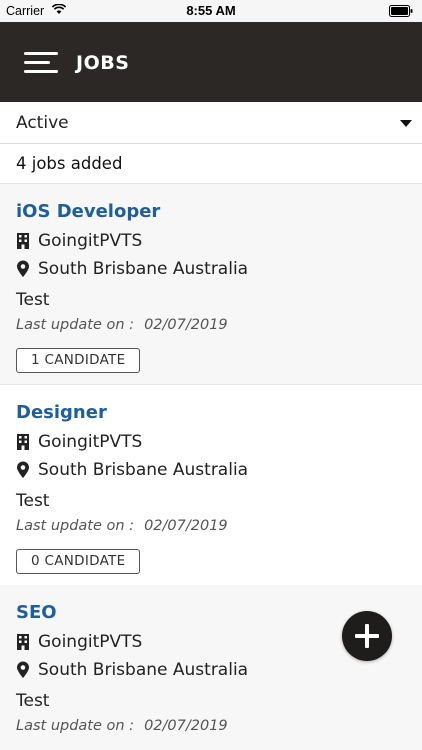  What do you see at coordinates (69, 163) in the screenshot?
I see `jobs-count-text: 4 jobs added` at bounding box center [69, 163].